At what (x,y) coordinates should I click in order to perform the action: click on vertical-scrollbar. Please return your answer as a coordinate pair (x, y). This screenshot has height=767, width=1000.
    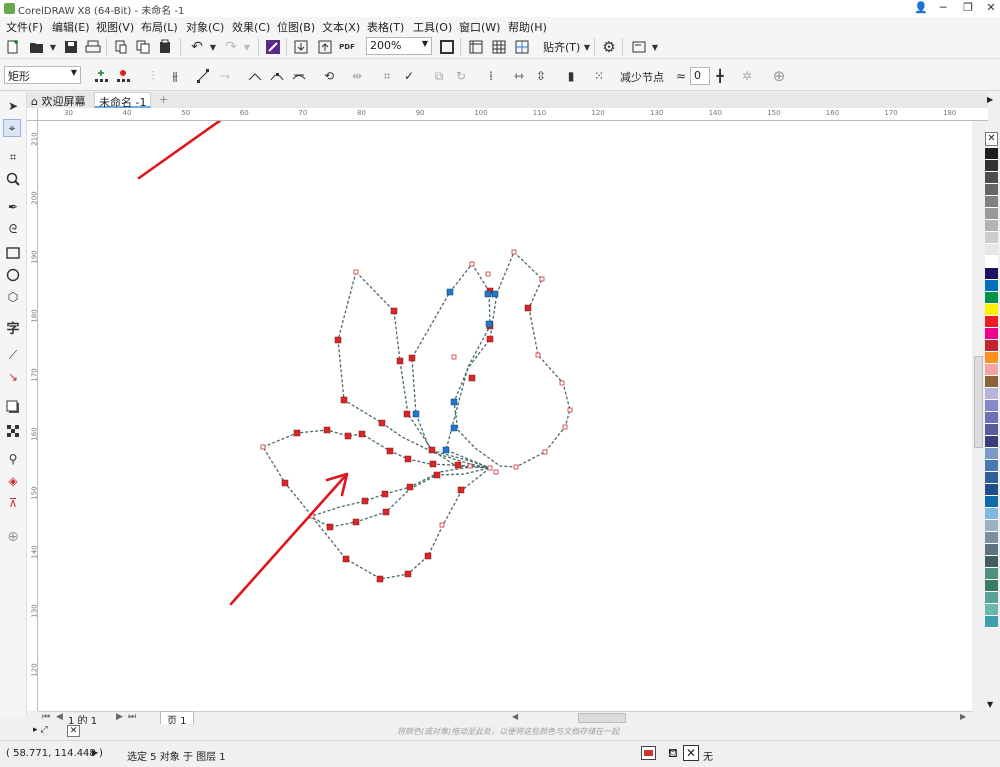
    Looking at the image, I should click on (978, 416).